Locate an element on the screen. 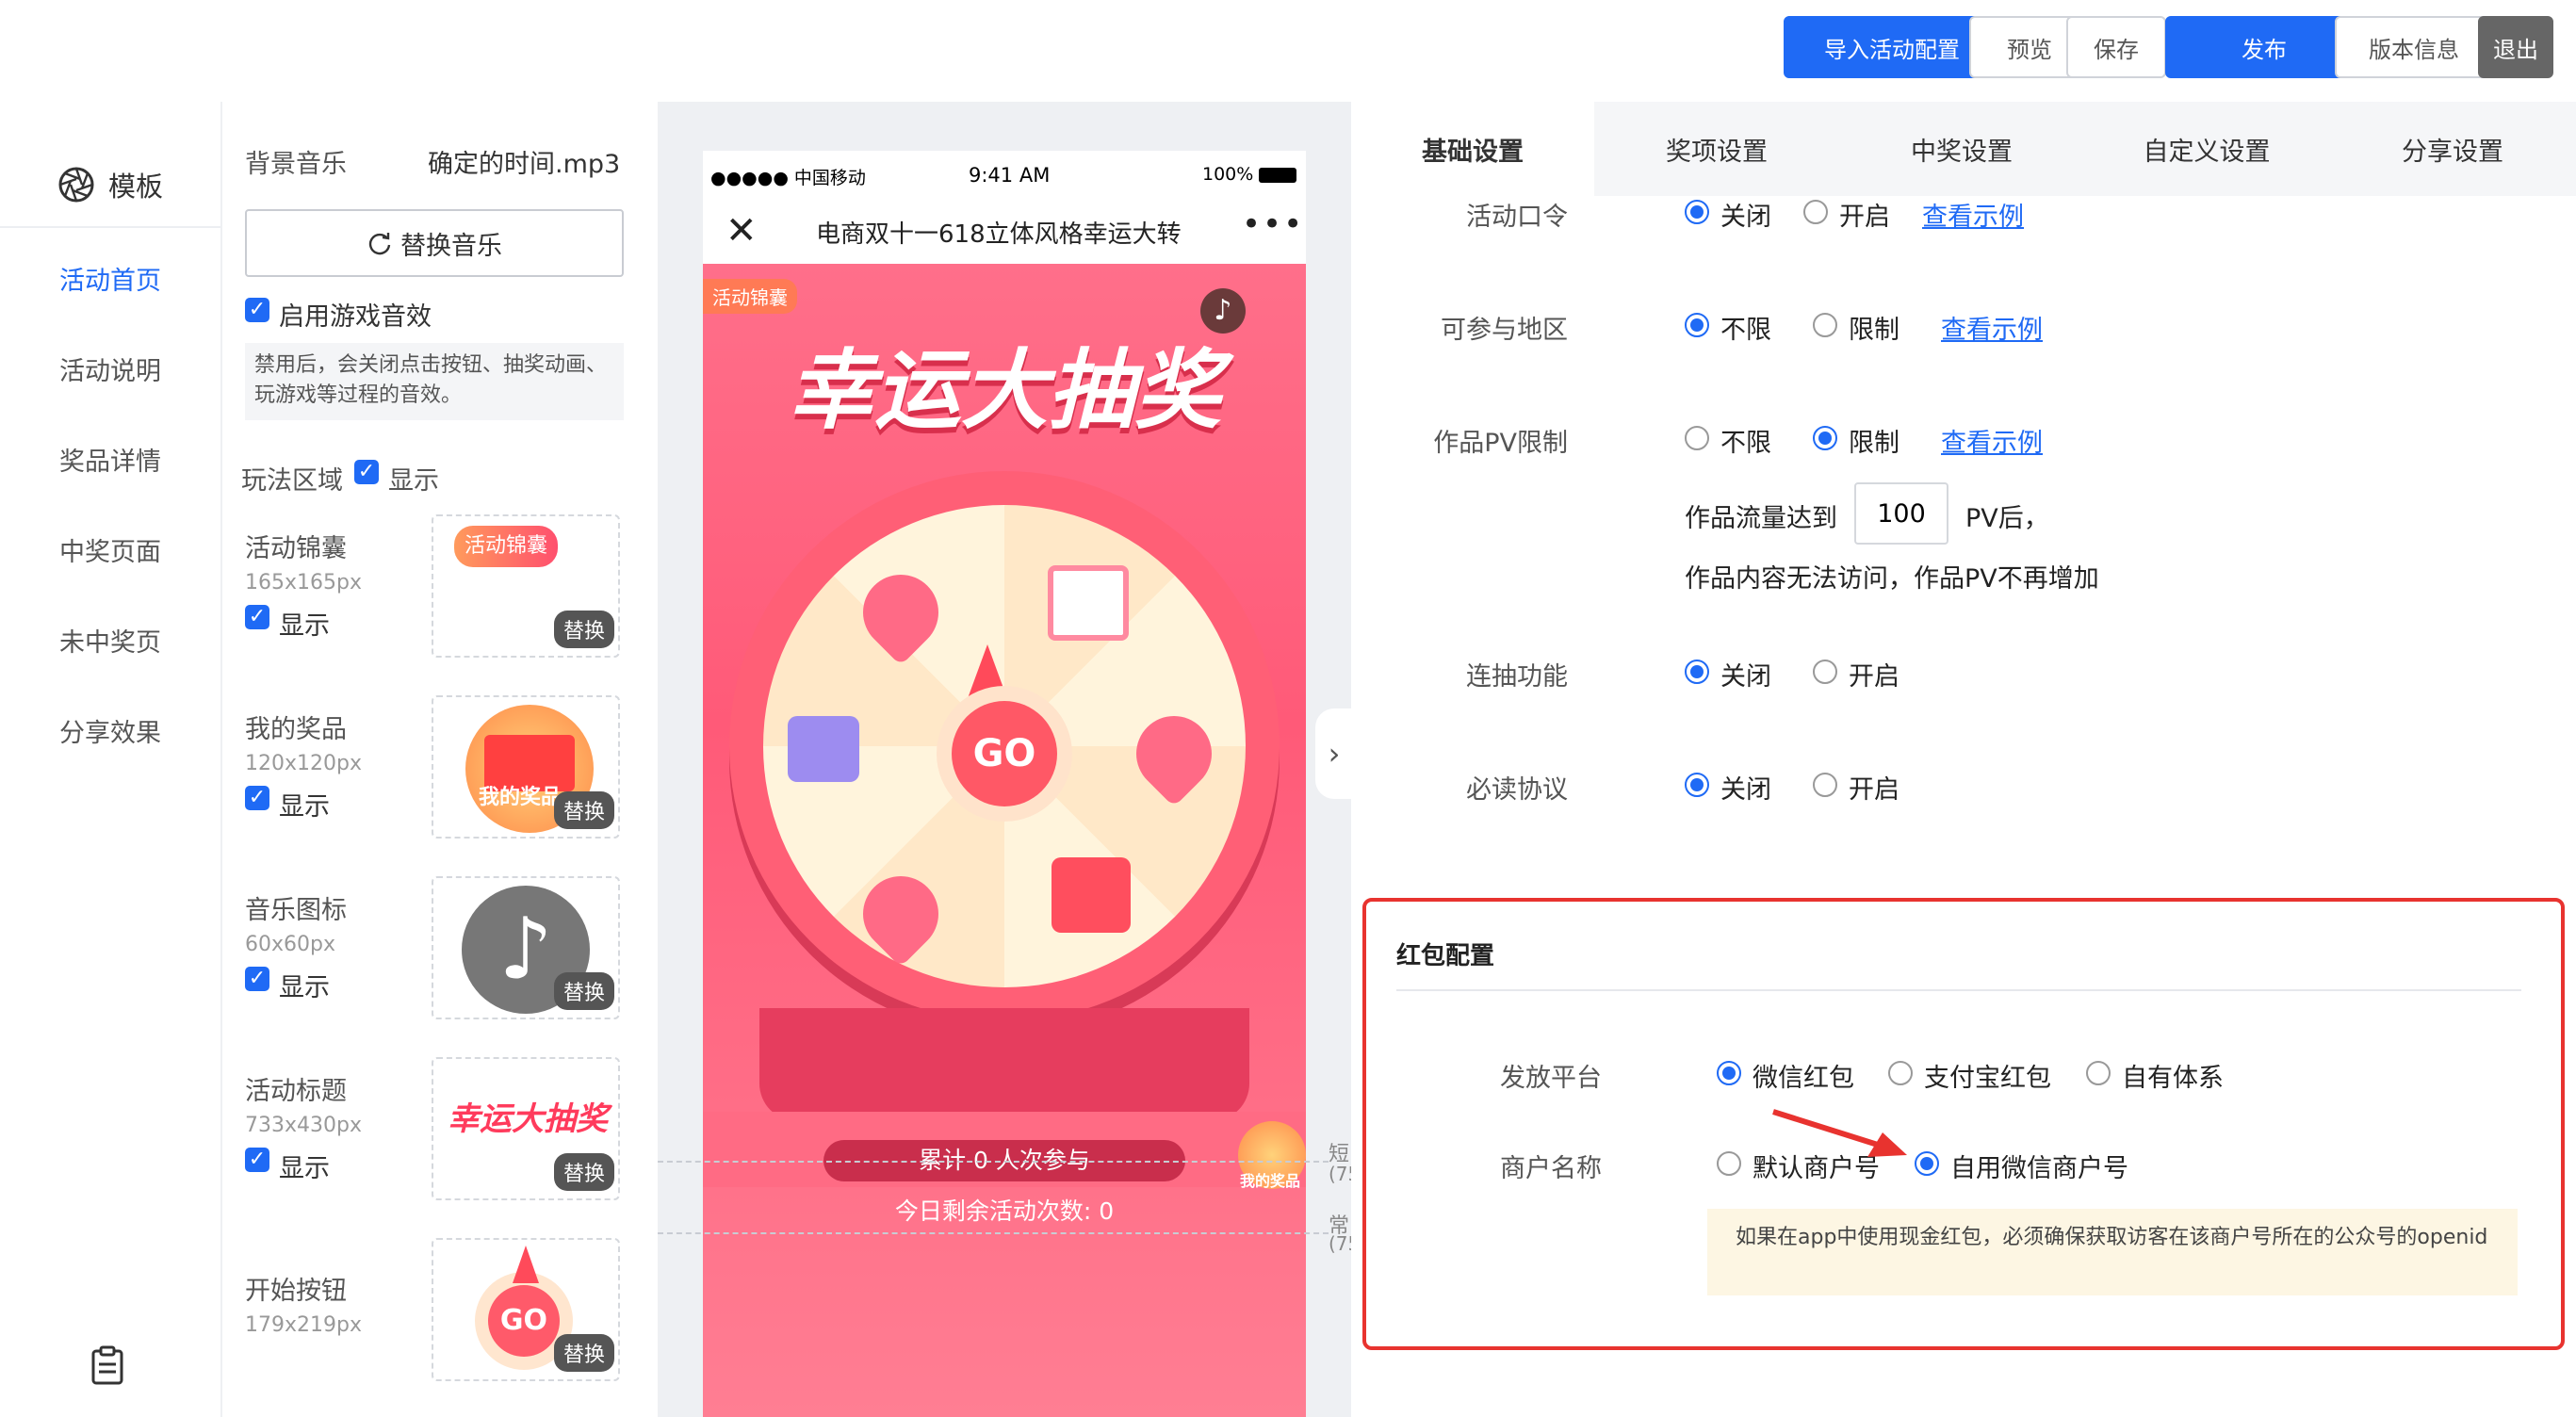 The image size is (2576, 1417). asset-thumbnail: 幸运大抽奖 替换 is located at coordinates (526, 1129).